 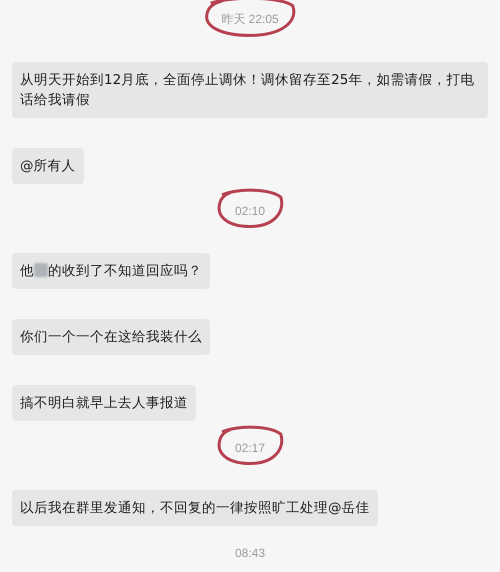 What do you see at coordinates (250, 90) in the screenshot?
I see `message-bubble: 从明天开始到12月底，全面停止调休！调休留存至25年，如需请假，打电话给我请假` at bounding box center [250, 90].